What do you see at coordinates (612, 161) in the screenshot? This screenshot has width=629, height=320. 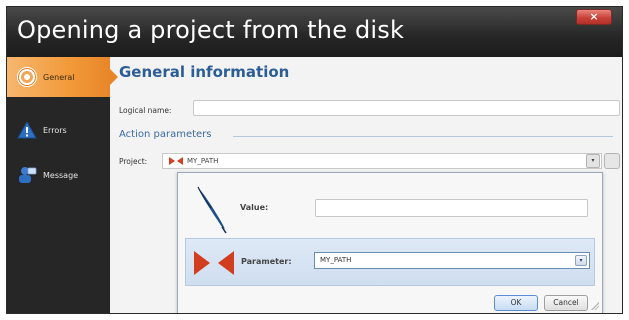 I see `project-extra-button` at bounding box center [612, 161].